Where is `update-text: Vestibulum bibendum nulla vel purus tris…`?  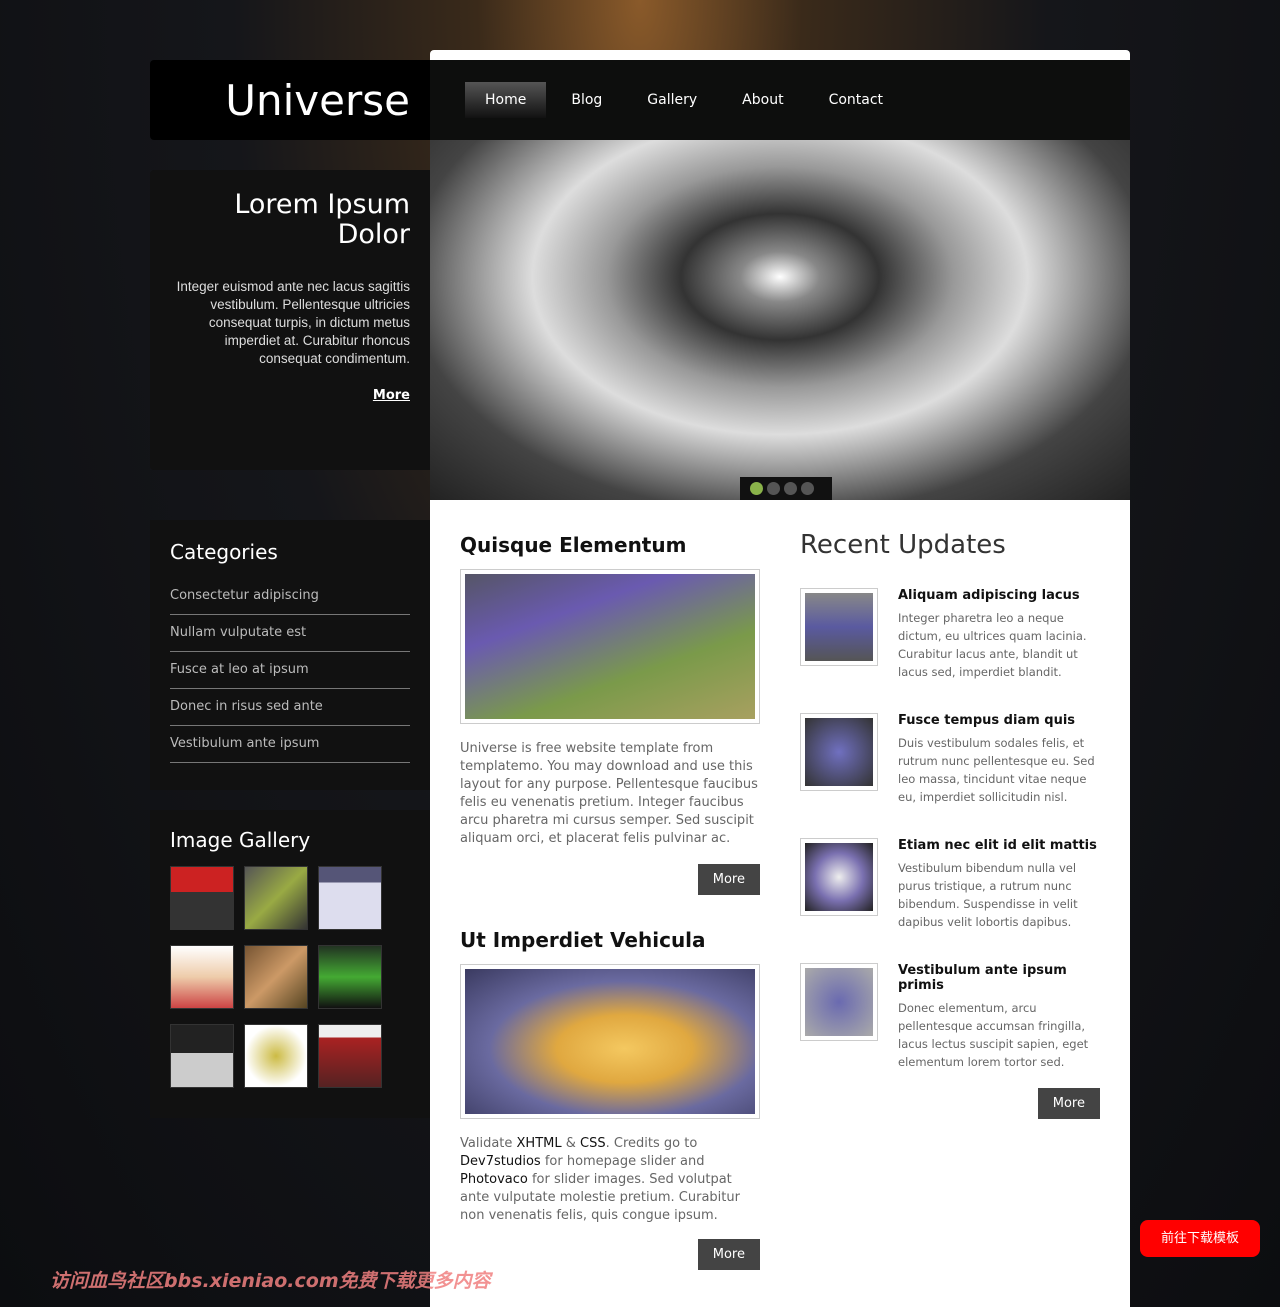
update-text: Vestibulum bibendum nulla vel purus tris… is located at coordinates (988, 895).